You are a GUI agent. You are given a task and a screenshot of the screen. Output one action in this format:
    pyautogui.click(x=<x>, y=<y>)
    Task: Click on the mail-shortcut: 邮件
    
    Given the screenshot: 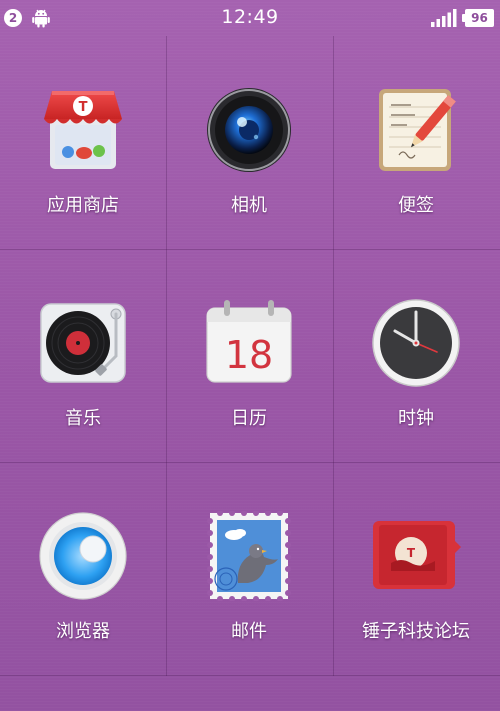 What is the action you would take?
    pyautogui.click(x=249, y=568)
    